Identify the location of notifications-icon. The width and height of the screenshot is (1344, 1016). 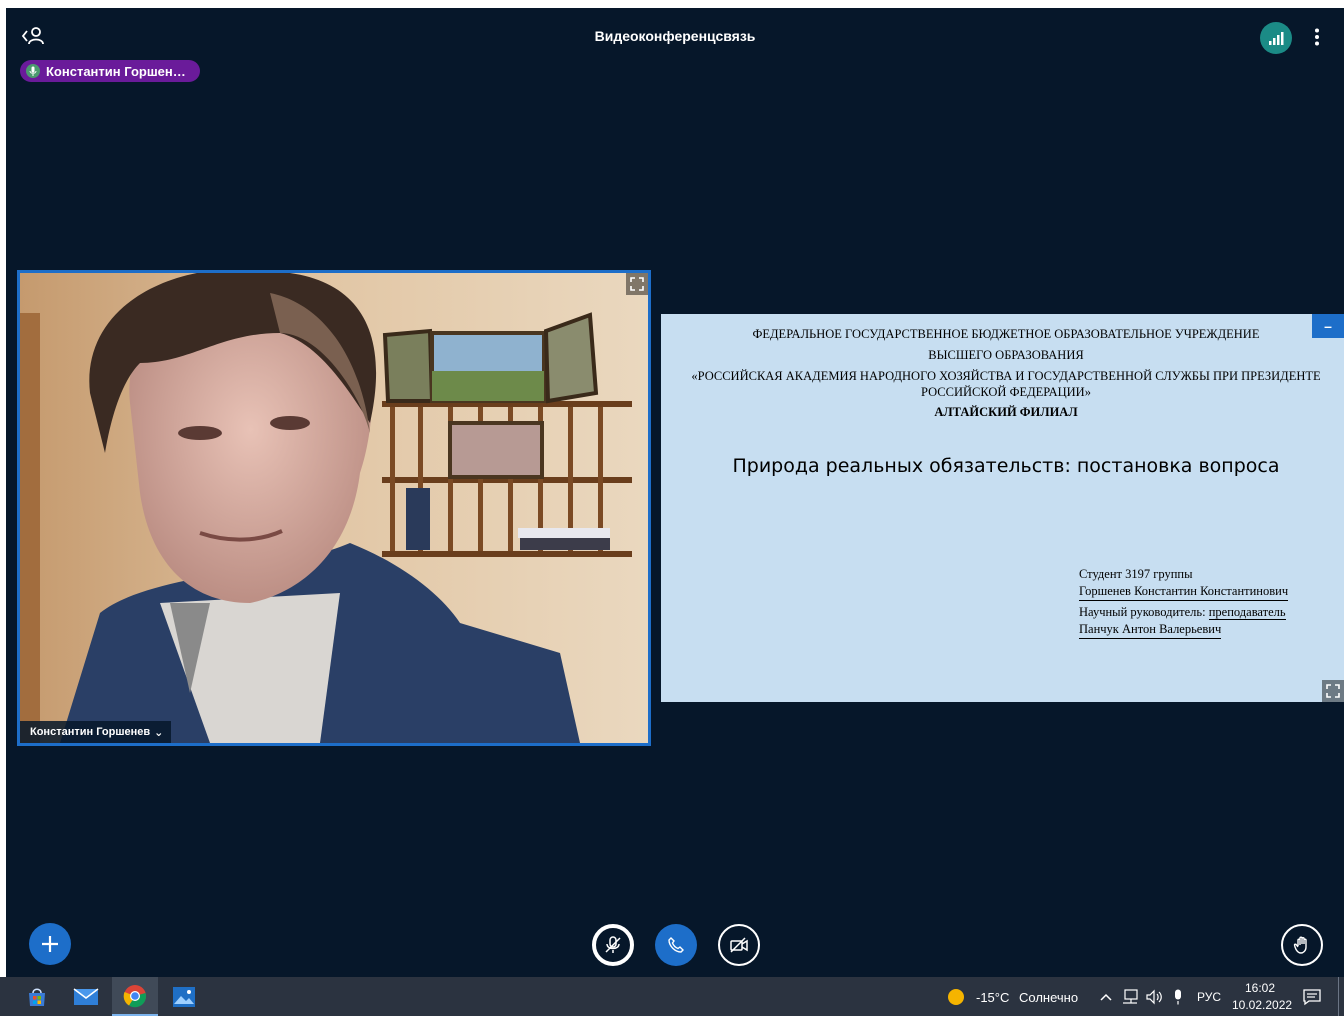
(1312, 997).